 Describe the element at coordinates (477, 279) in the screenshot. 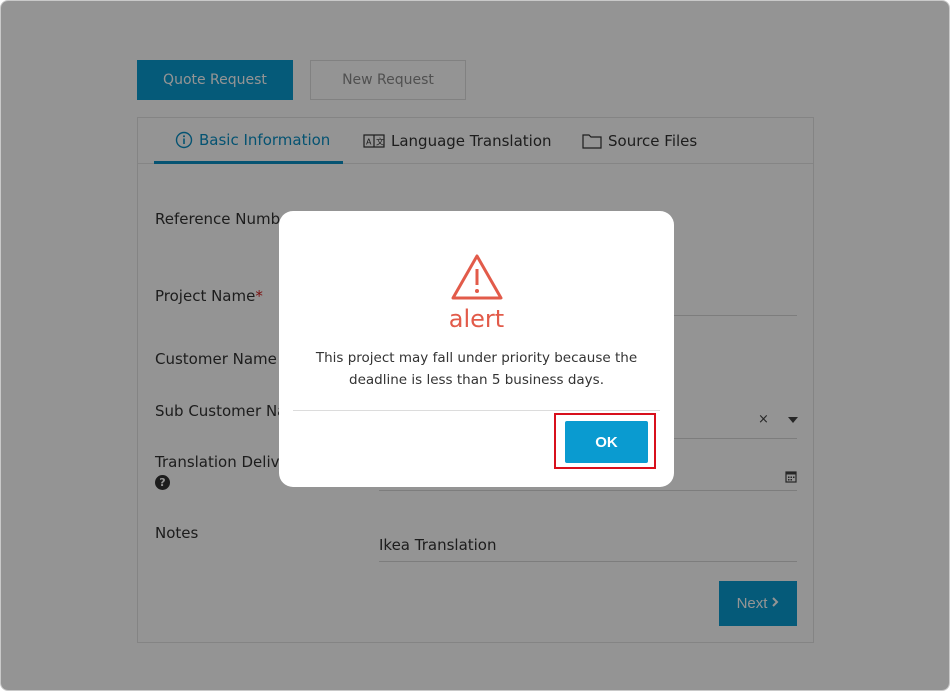

I see `warning-triangle-icon` at that location.